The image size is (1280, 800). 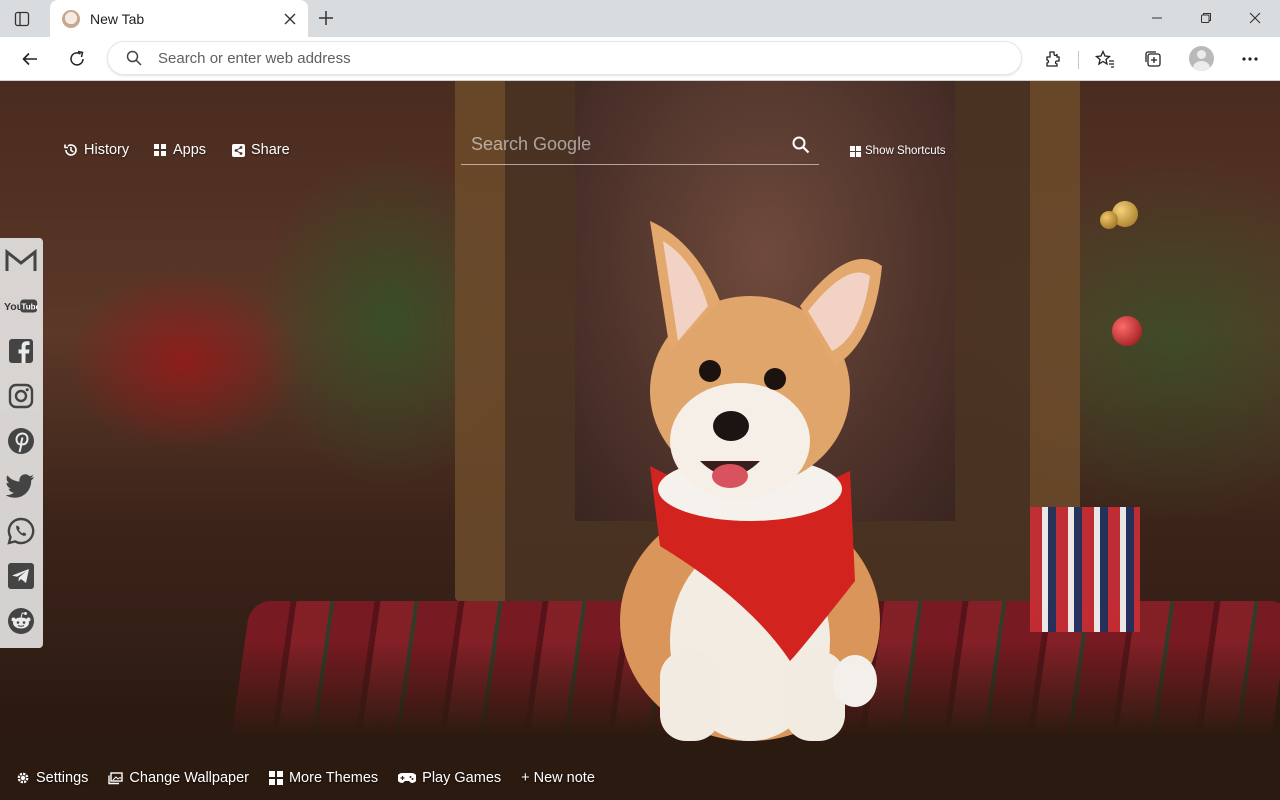 I want to click on more-dots-icon, so click(x=1250, y=59).